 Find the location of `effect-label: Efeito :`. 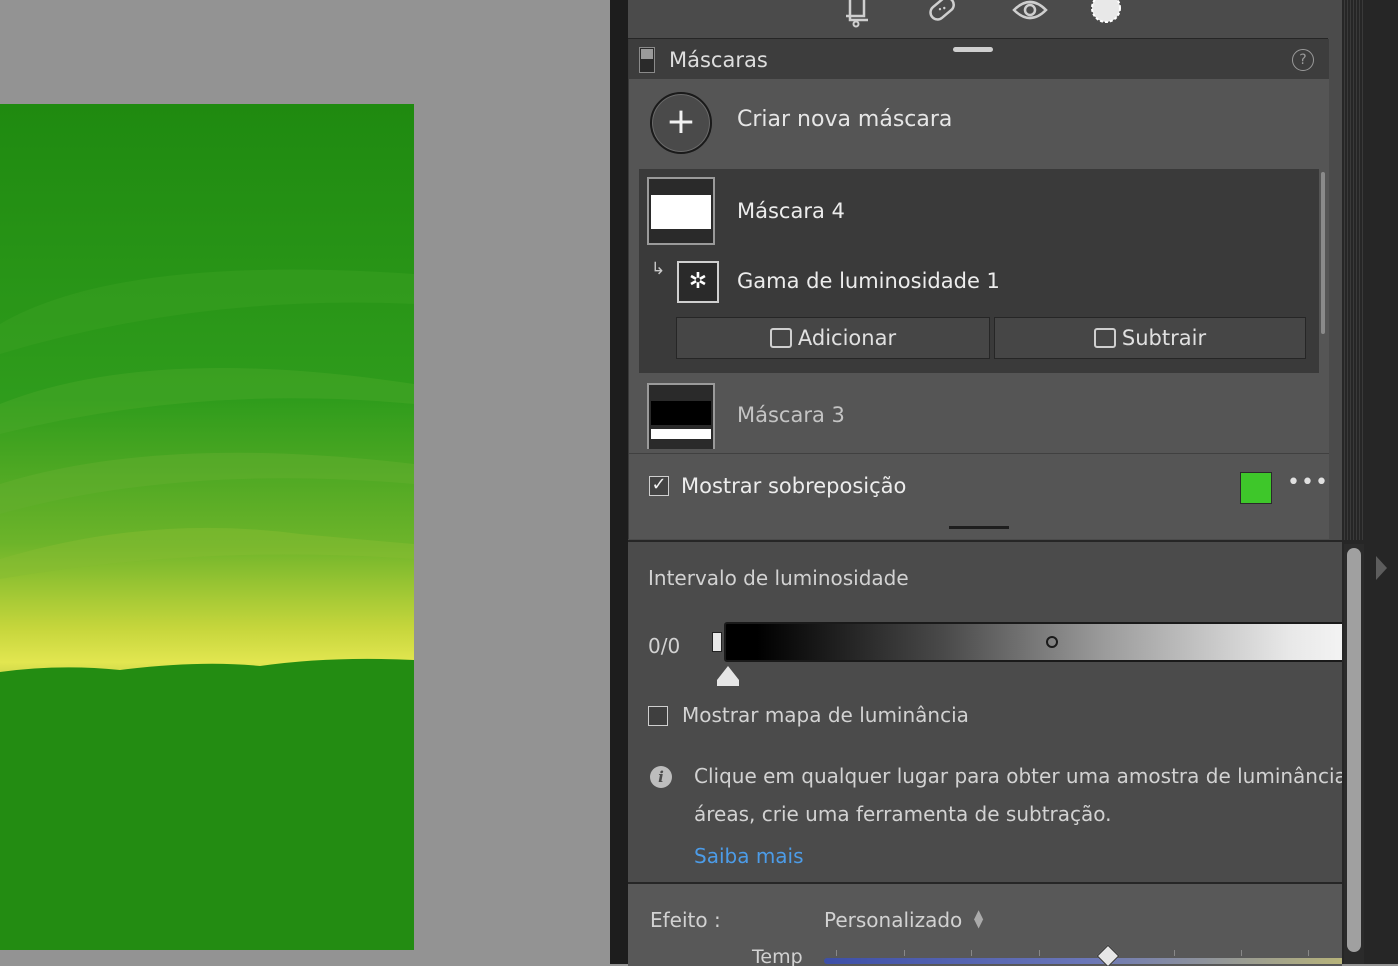

effect-label: Efeito : is located at coordinates (685, 920).